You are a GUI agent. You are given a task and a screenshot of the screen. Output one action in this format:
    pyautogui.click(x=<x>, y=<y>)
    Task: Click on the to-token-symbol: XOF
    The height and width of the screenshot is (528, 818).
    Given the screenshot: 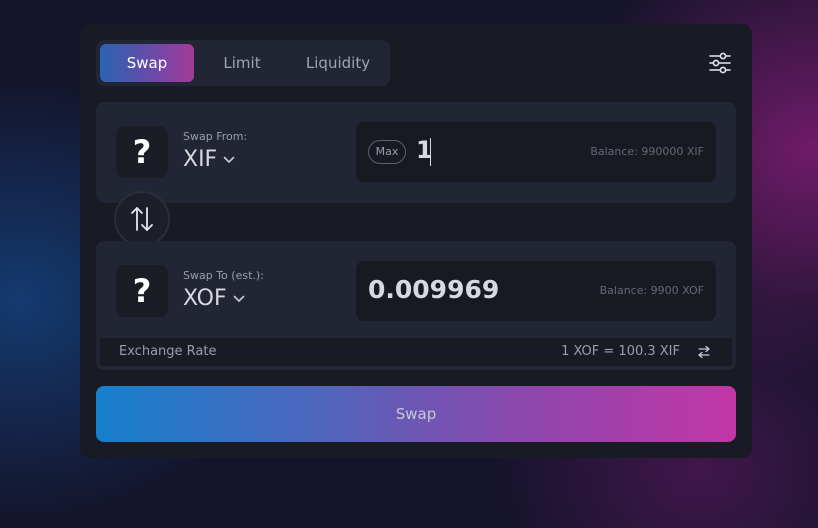 What is the action you would take?
    pyautogui.click(x=205, y=298)
    